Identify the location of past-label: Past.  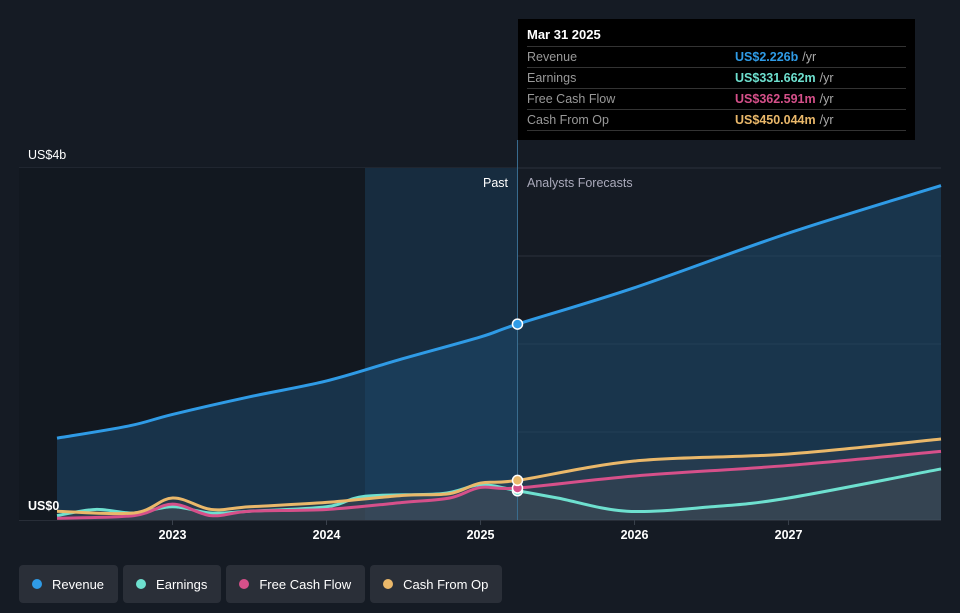
(496, 183).